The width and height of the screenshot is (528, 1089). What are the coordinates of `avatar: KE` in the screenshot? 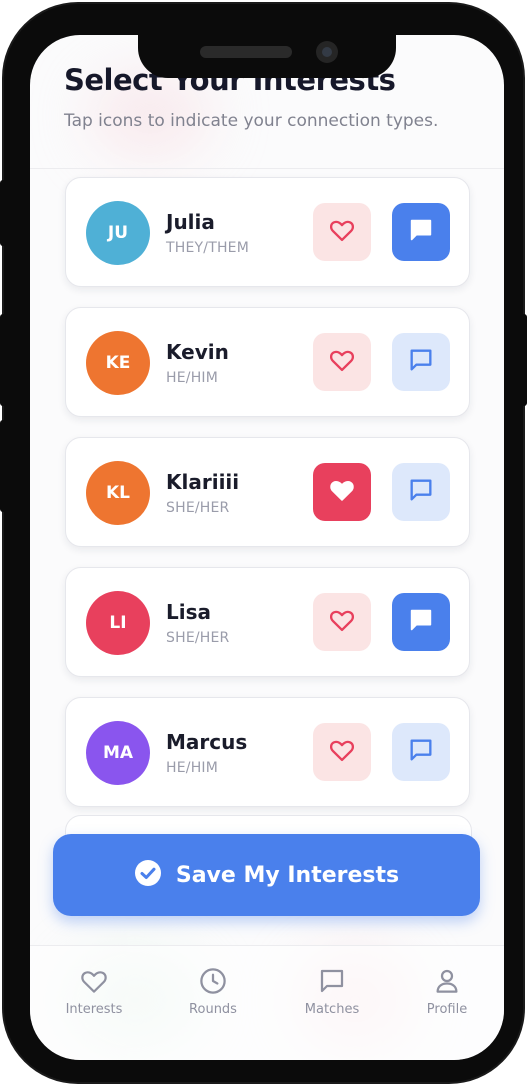 It's located at (118, 363).